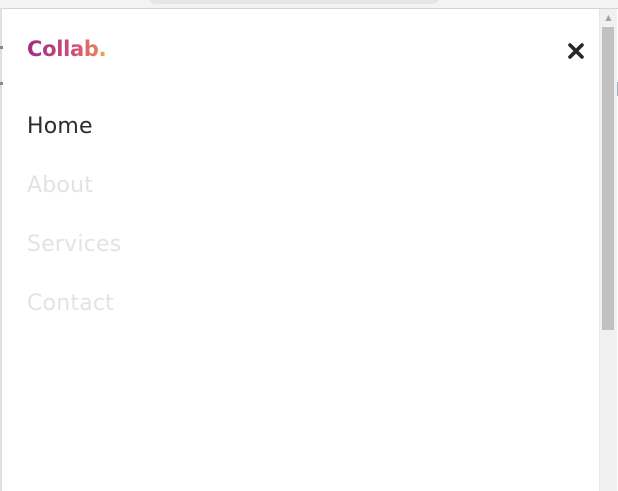 This screenshot has height=491, width=618. What do you see at coordinates (74, 257) in the screenshot?
I see `nav-item-services: Services` at bounding box center [74, 257].